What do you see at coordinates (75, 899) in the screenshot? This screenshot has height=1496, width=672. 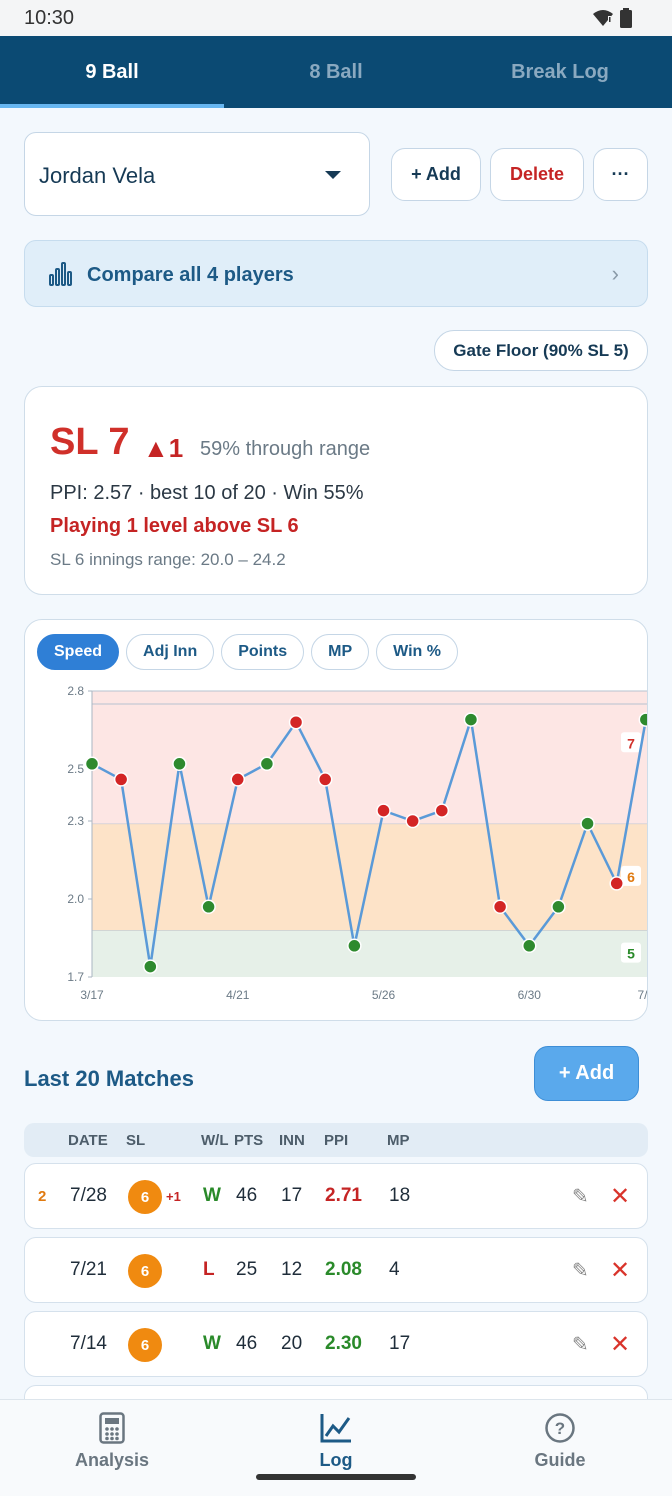 I see `y-tick-label: 2.0` at bounding box center [75, 899].